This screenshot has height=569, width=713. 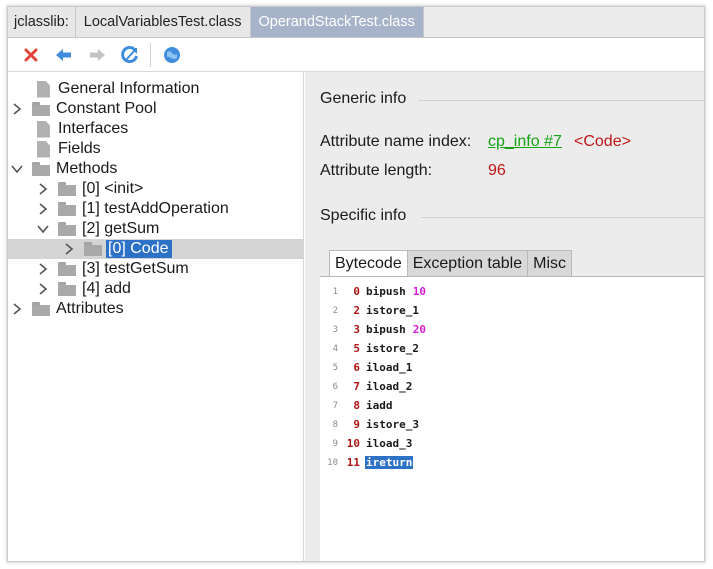 What do you see at coordinates (372, 386) in the screenshot?
I see `bytecode-line: 6 7 iload_2` at bounding box center [372, 386].